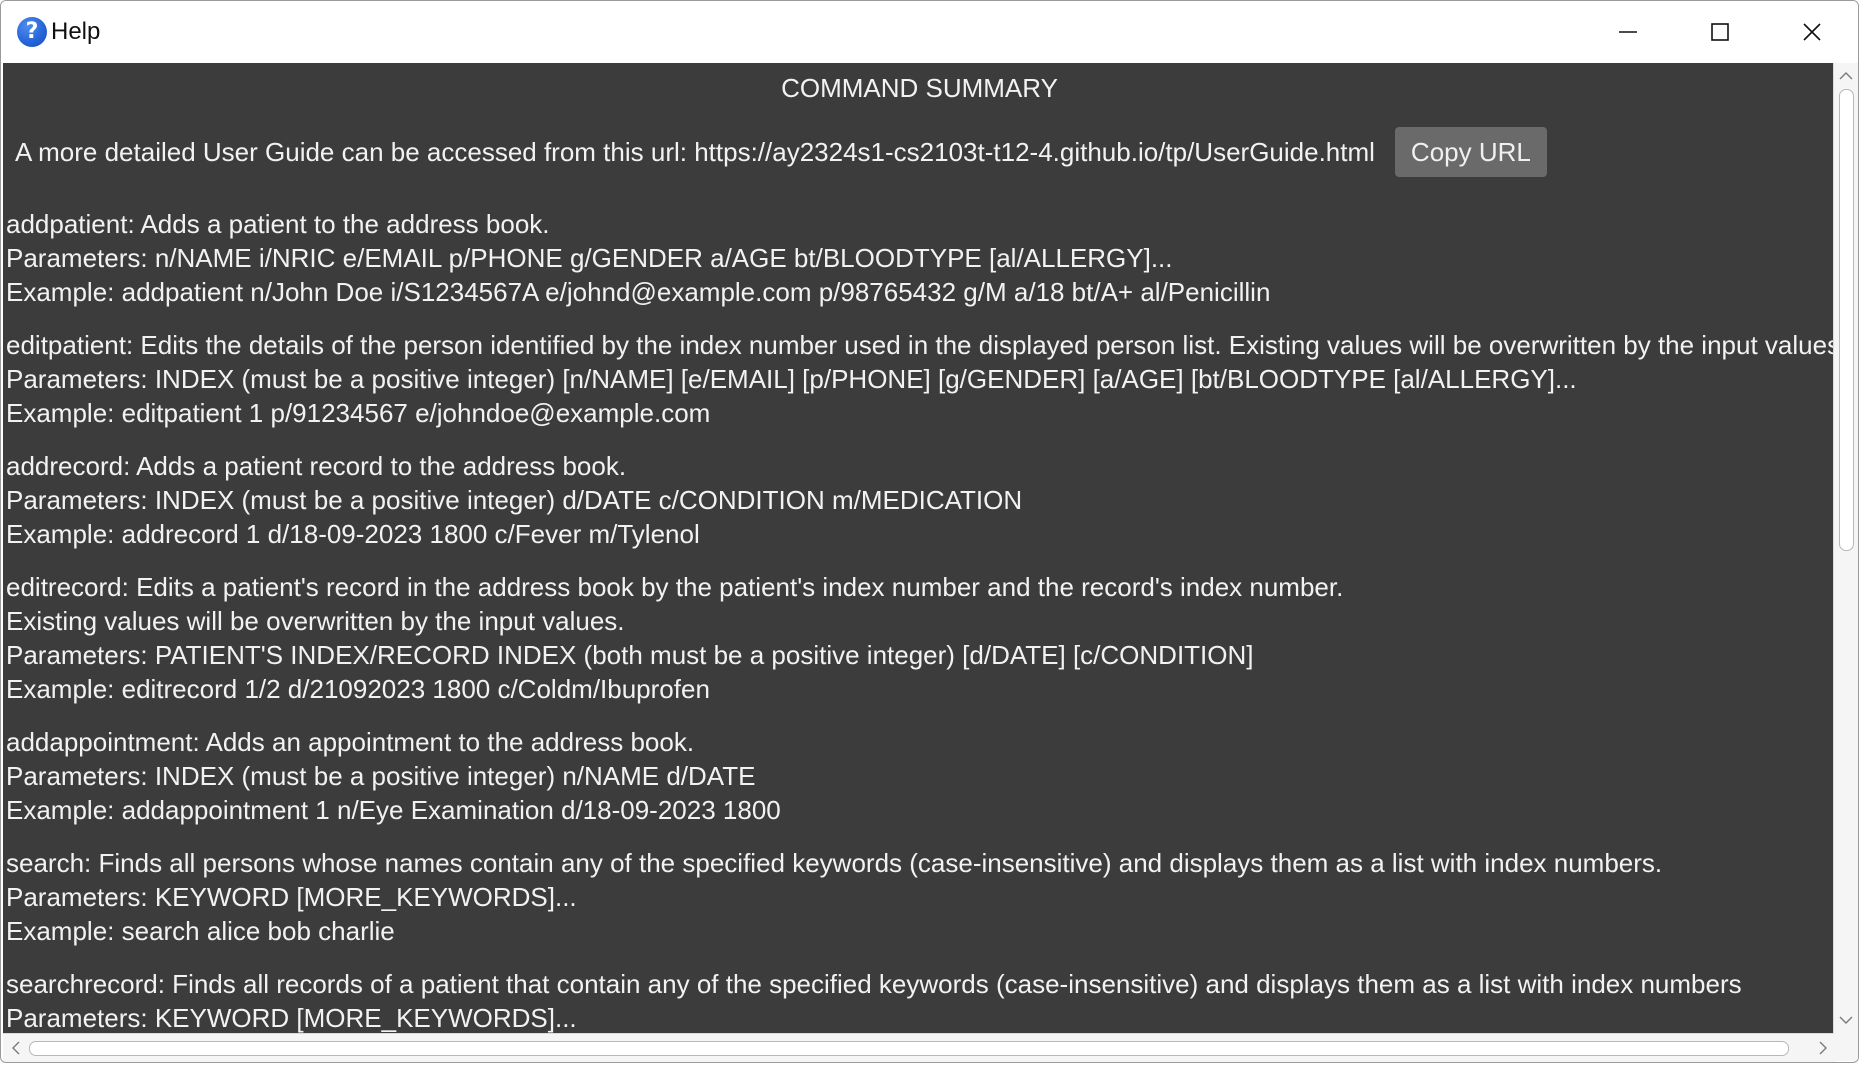 The width and height of the screenshot is (1862, 1066). Describe the element at coordinates (200, 931) in the screenshot. I see `command-example: Example: search alice bob charlie` at that location.